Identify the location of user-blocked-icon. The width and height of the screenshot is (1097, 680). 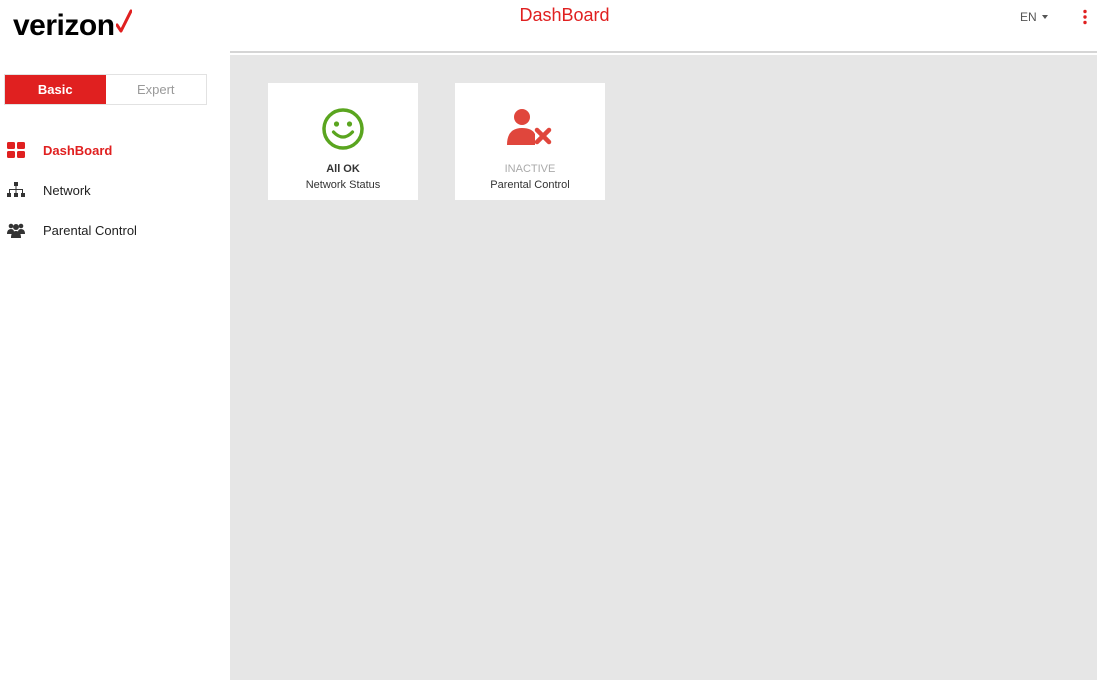
(530, 129).